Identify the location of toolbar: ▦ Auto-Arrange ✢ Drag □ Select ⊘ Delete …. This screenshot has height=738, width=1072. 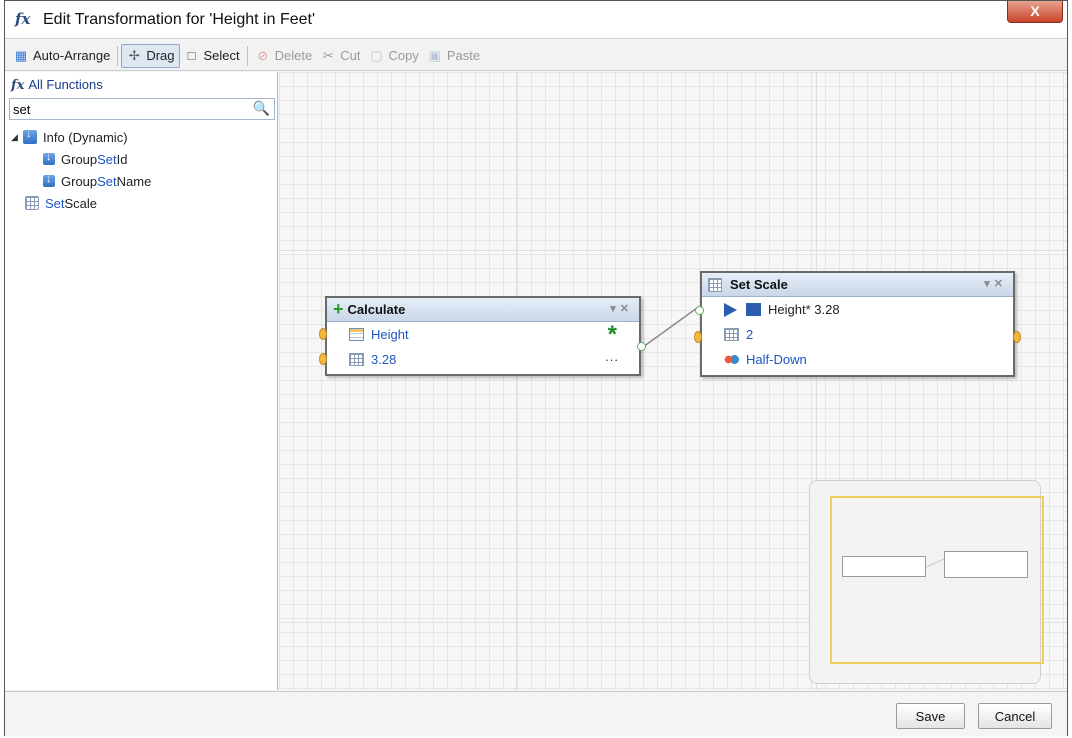
(536, 56).